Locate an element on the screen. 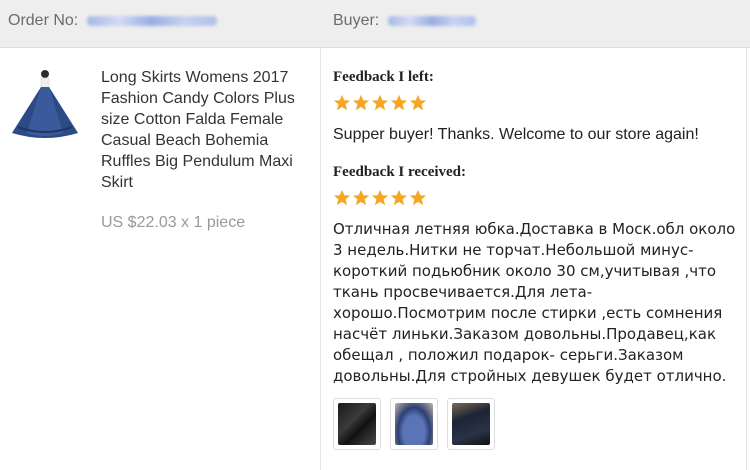  buyer-label: Buyer: is located at coordinates (356, 20).